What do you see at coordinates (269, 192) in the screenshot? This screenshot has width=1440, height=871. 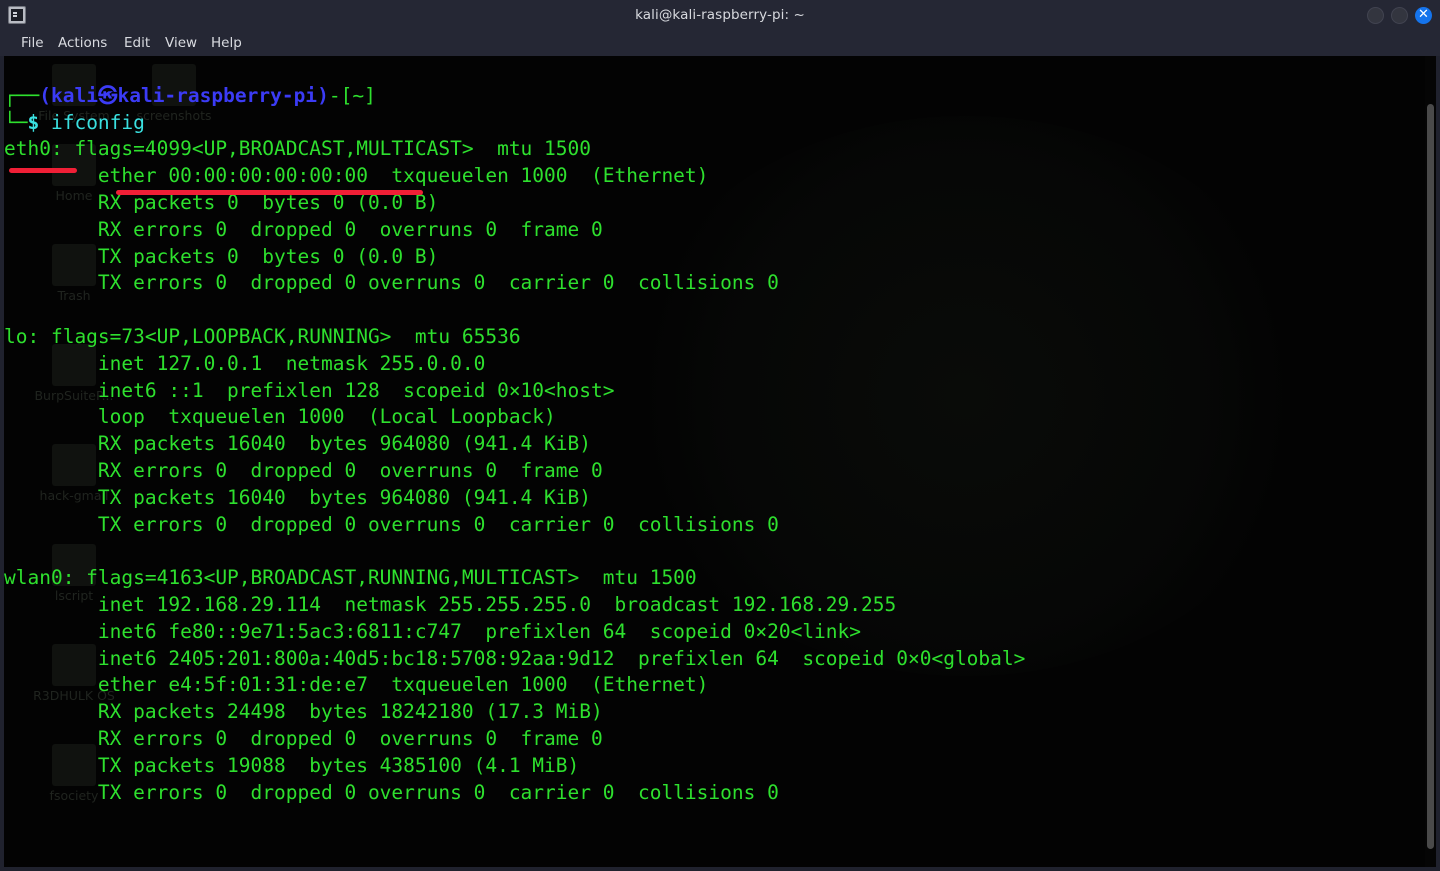 I see `underline-ether-mac` at bounding box center [269, 192].